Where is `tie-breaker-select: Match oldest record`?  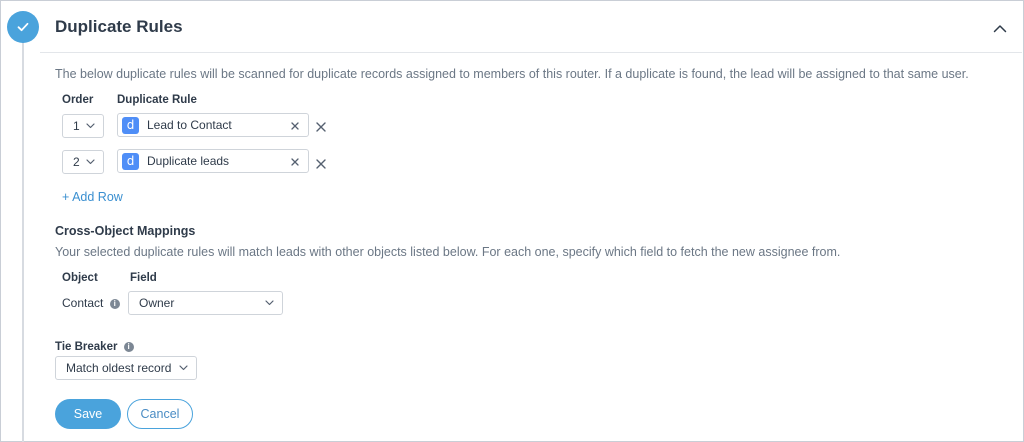 tie-breaker-select: Match oldest record is located at coordinates (126, 368).